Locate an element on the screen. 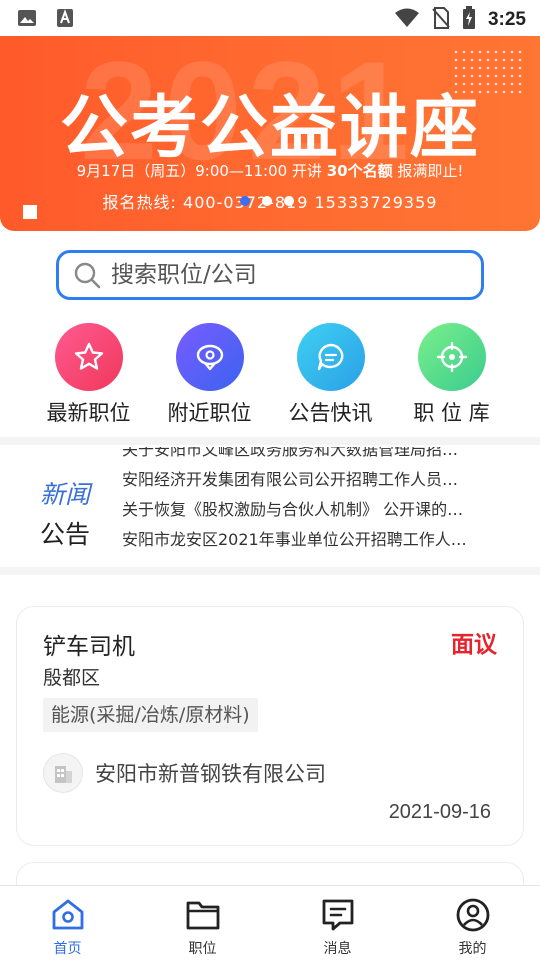  category-label: 附近职位 is located at coordinates (209, 413).